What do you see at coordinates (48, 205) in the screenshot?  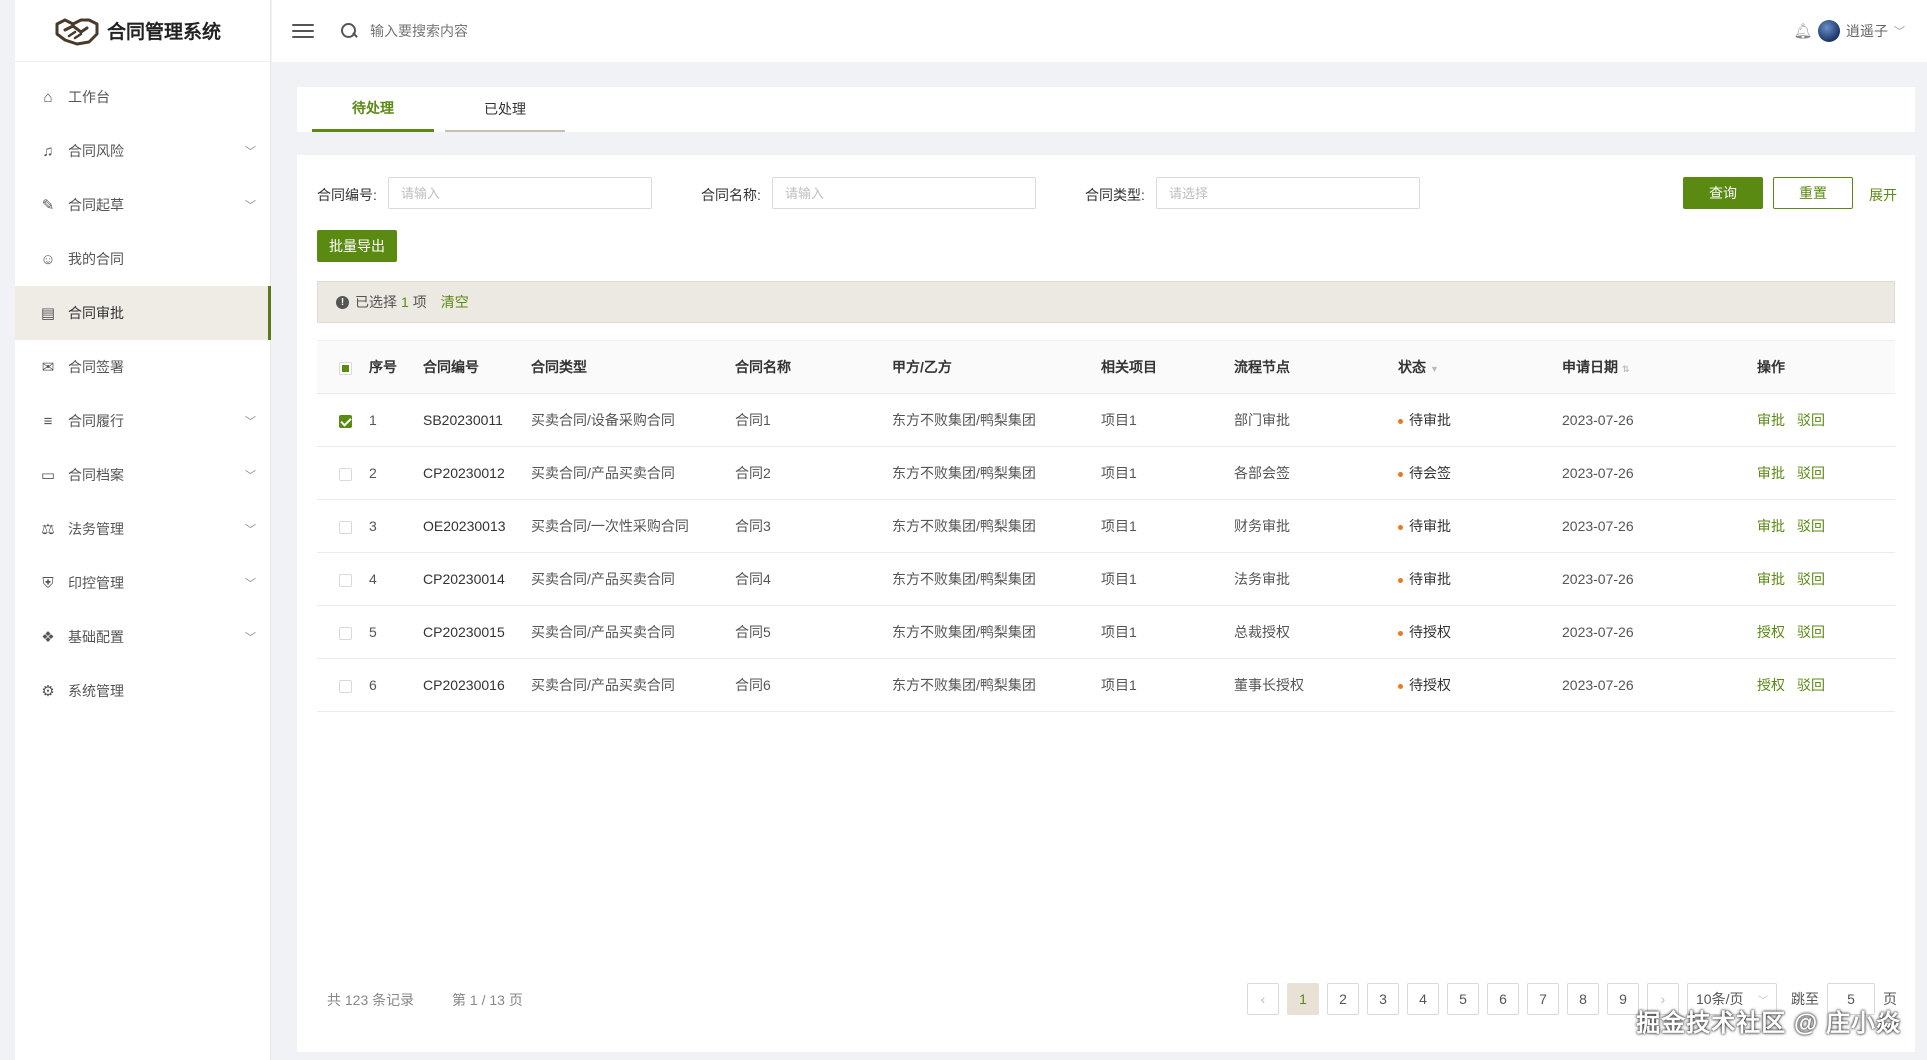 I see `edit-icon: ✎` at bounding box center [48, 205].